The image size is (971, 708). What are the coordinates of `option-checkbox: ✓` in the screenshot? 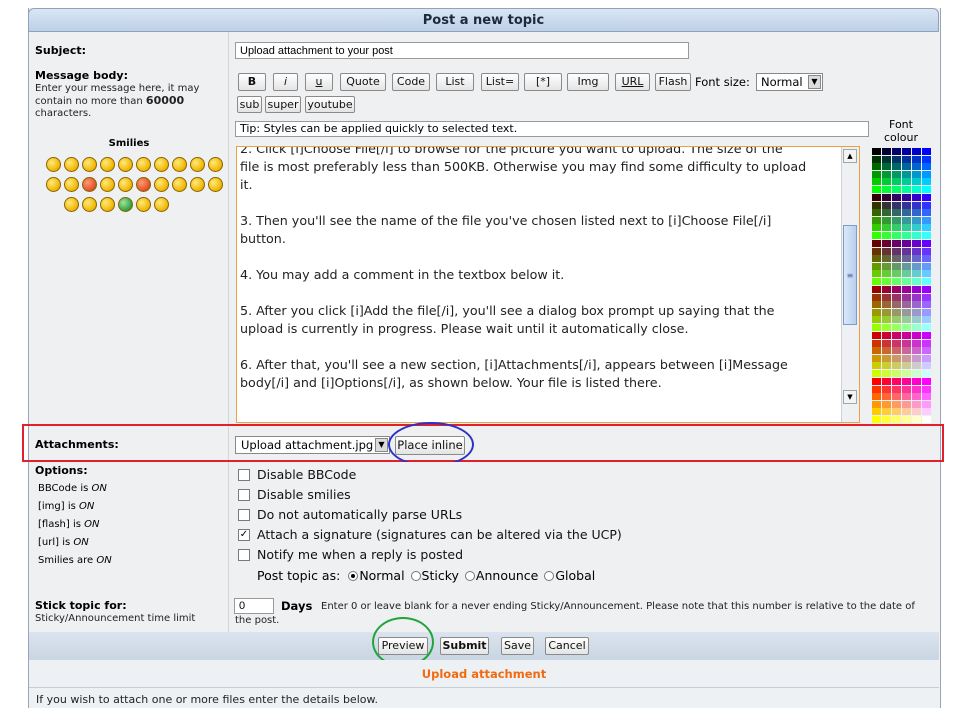 It's located at (244, 535).